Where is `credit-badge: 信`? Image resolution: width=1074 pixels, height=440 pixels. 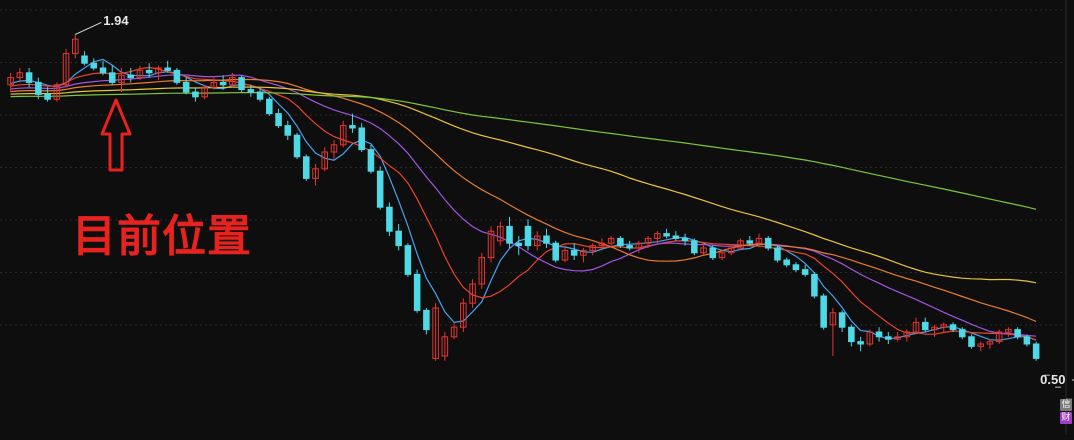 credit-badge: 信 is located at coordinates (1066, 405).